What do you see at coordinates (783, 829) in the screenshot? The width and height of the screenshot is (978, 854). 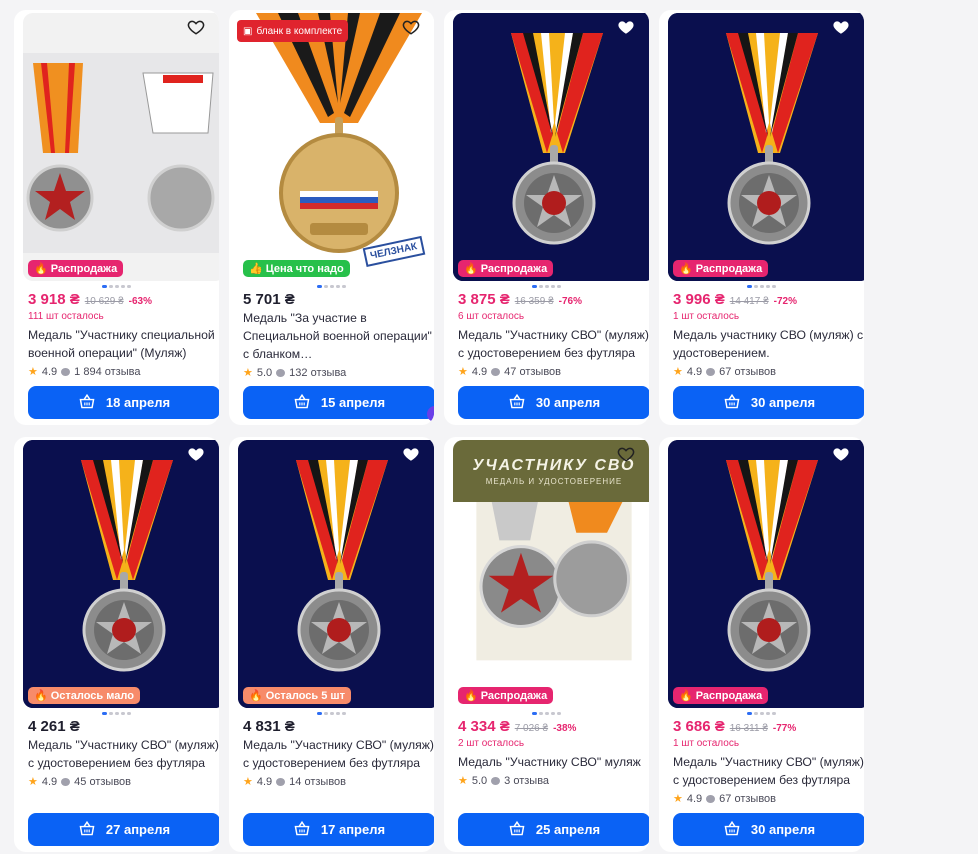 I see `delivery-date: 30 апреля` at bounding box center [783, 829].